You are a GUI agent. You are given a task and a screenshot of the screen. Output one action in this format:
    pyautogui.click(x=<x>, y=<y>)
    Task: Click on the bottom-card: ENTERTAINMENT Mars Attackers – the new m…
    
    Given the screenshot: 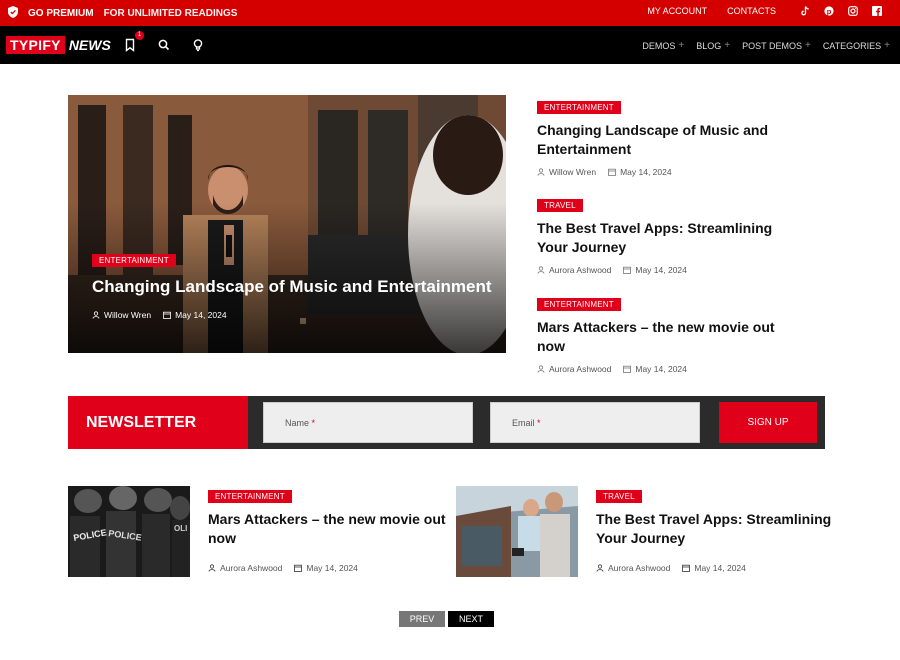 What is the action you would take?
    pyautogui.click(x=328, y=529)
    